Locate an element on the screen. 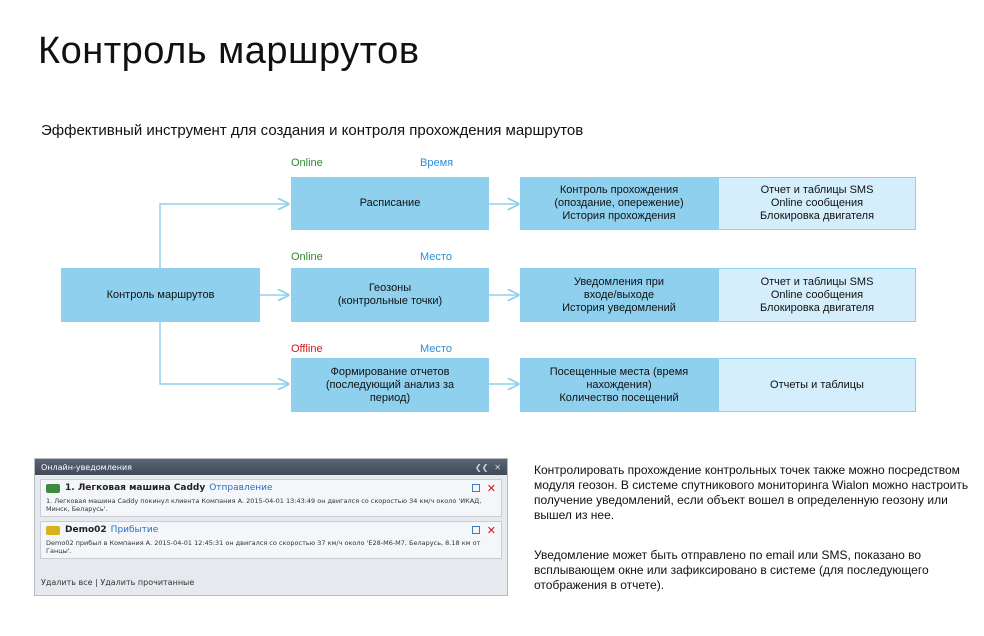 The image size is (984, 636). row1-box: Расписание is located at coordinates (390, 203).